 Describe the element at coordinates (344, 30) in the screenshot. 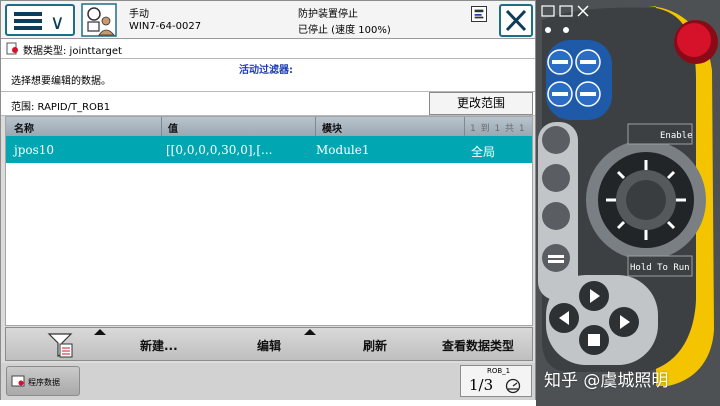

I see `program-state: 已停止 (速度 100%)` at that location.